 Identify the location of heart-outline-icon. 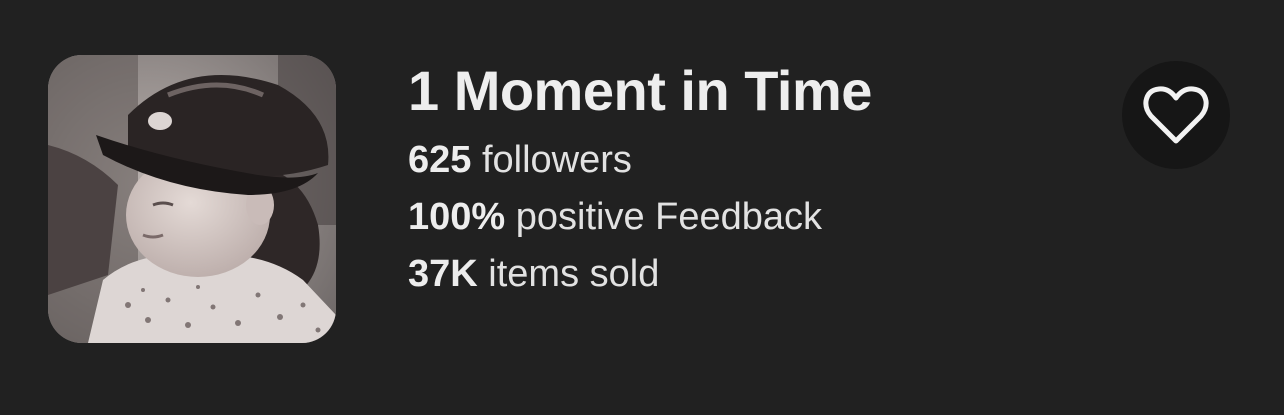
(1176, 115).